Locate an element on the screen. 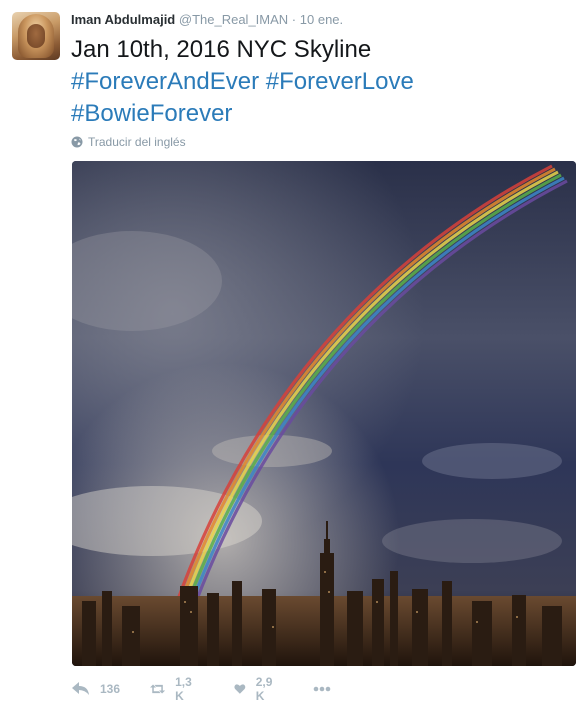 The image size is (588, 710). tweet-hashtag-line: #ForeverAndEver #ForeverLove is located at coordinates (321, 82).